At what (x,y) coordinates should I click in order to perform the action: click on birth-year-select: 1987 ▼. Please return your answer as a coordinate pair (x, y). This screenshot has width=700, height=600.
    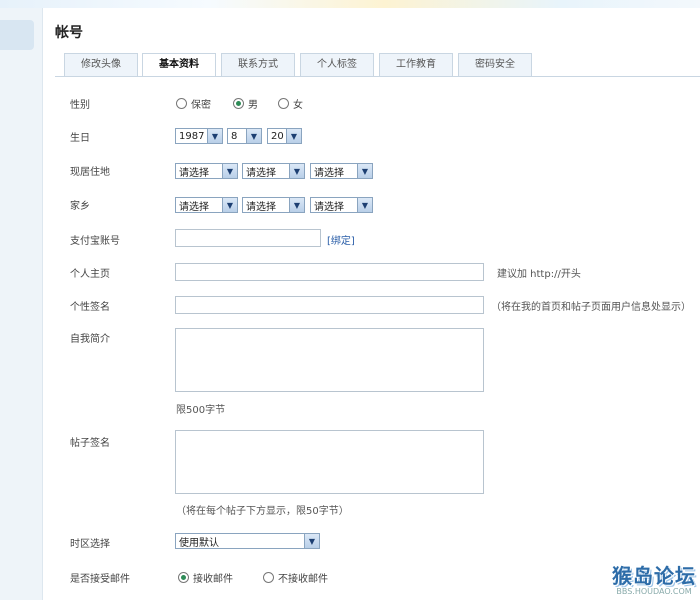
    Looking at the image, I should click on (199, 136).